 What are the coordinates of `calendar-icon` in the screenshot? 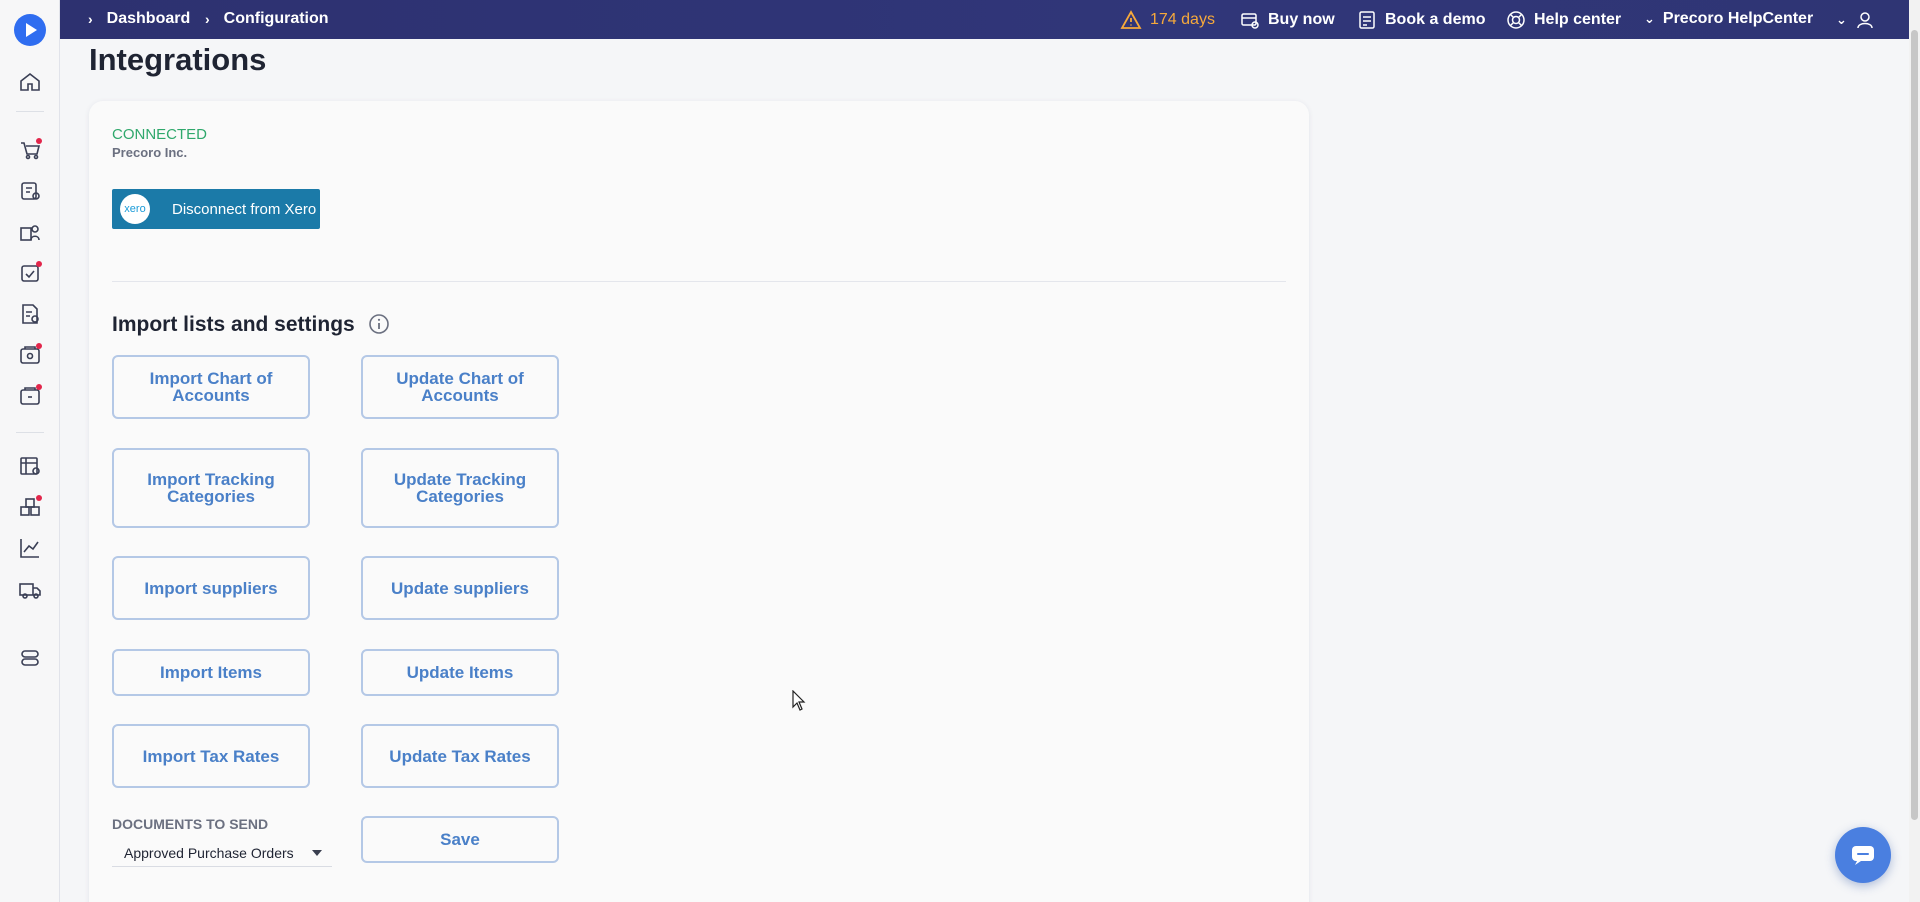 It's located at (1367, 20).